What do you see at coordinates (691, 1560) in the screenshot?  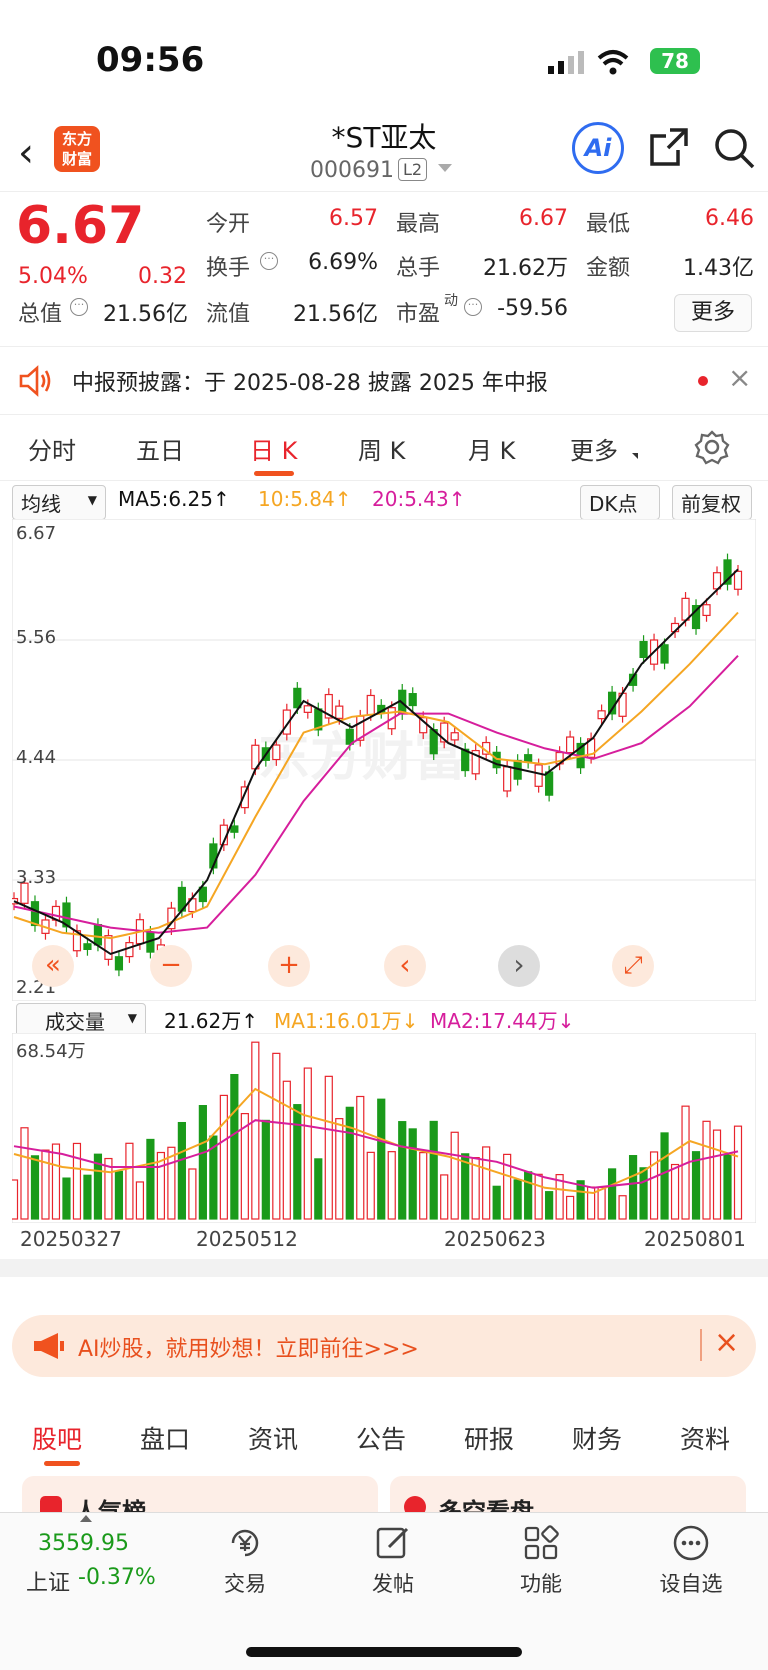 I see `watchlist-button: 设自选` at bounding box center [691, 1560].